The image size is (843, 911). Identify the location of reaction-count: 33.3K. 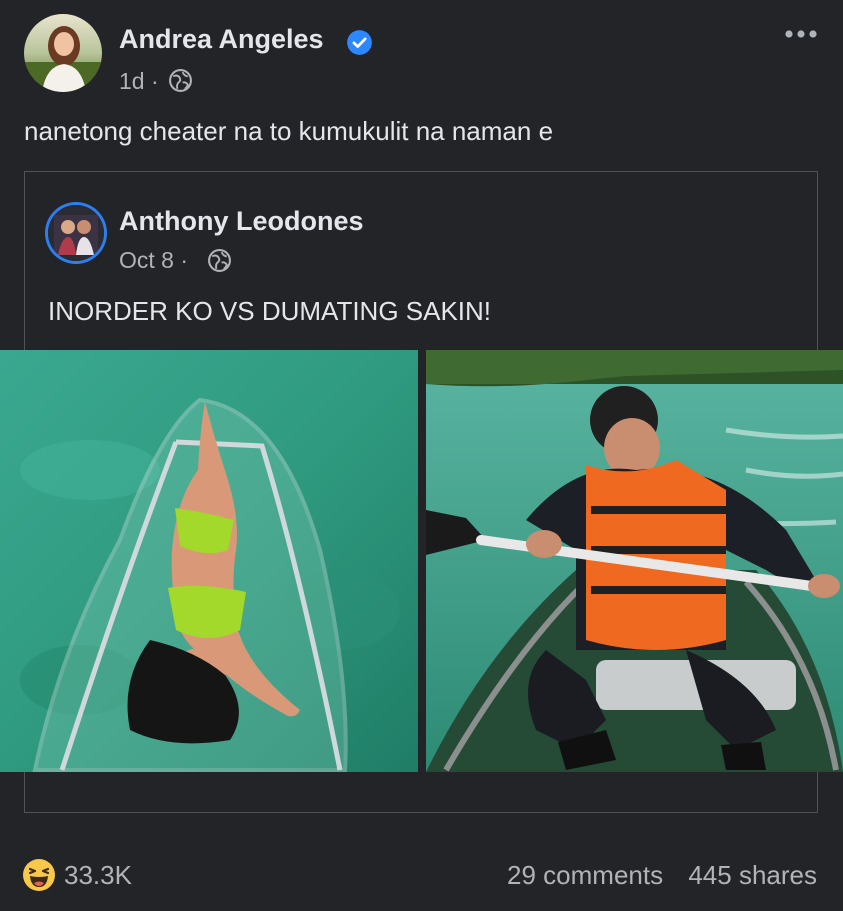
(98, 875).